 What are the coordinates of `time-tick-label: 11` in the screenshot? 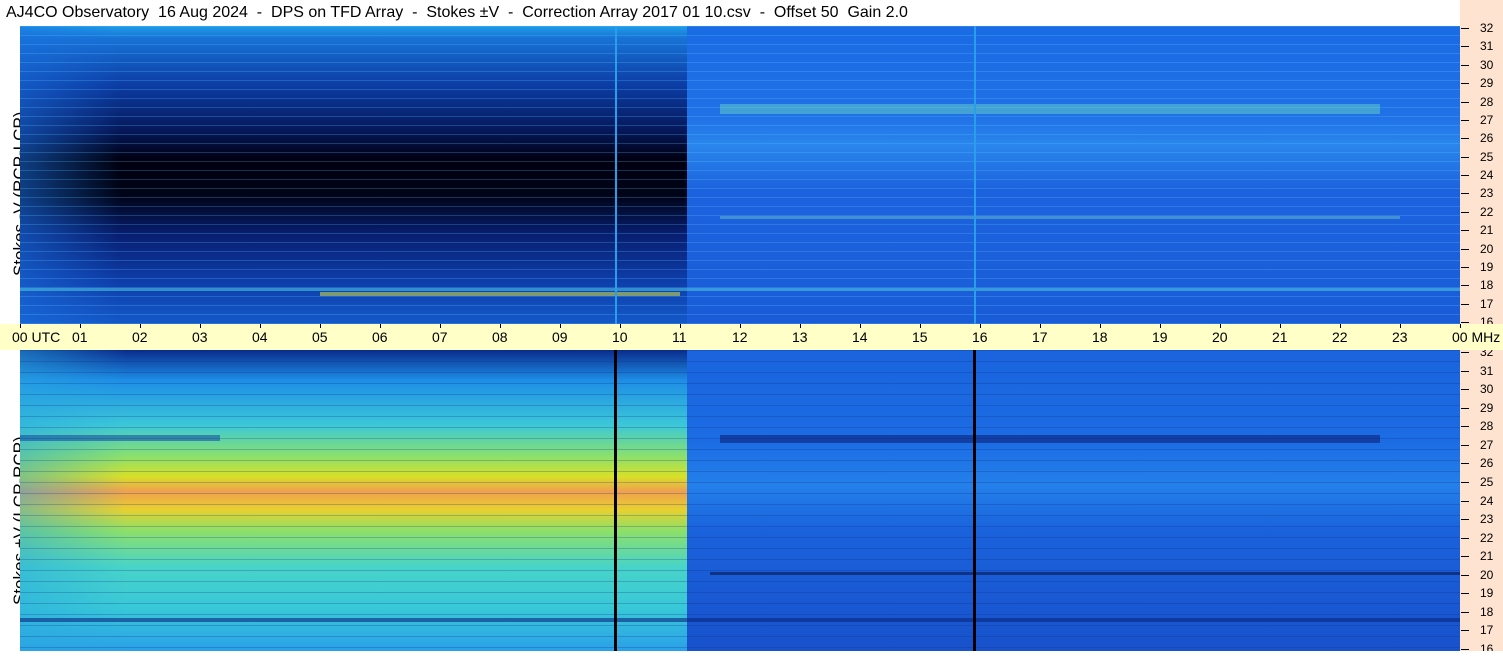 It's located at (679, 337).